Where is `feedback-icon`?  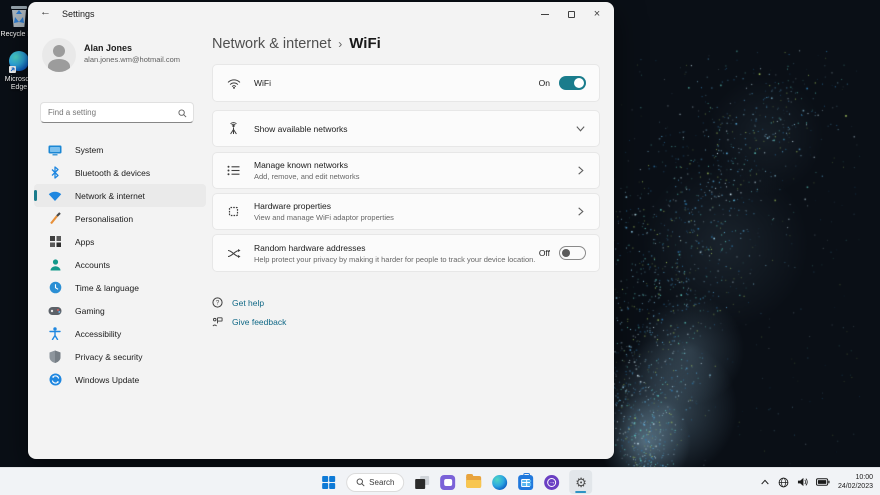 feedback-icon is located at coordinates (218, 321).